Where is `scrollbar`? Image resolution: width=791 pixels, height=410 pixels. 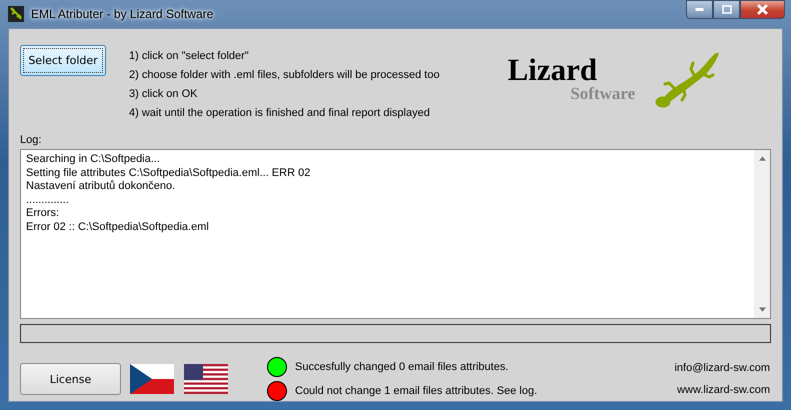 scrollbar is located at coordinates (762, 234).